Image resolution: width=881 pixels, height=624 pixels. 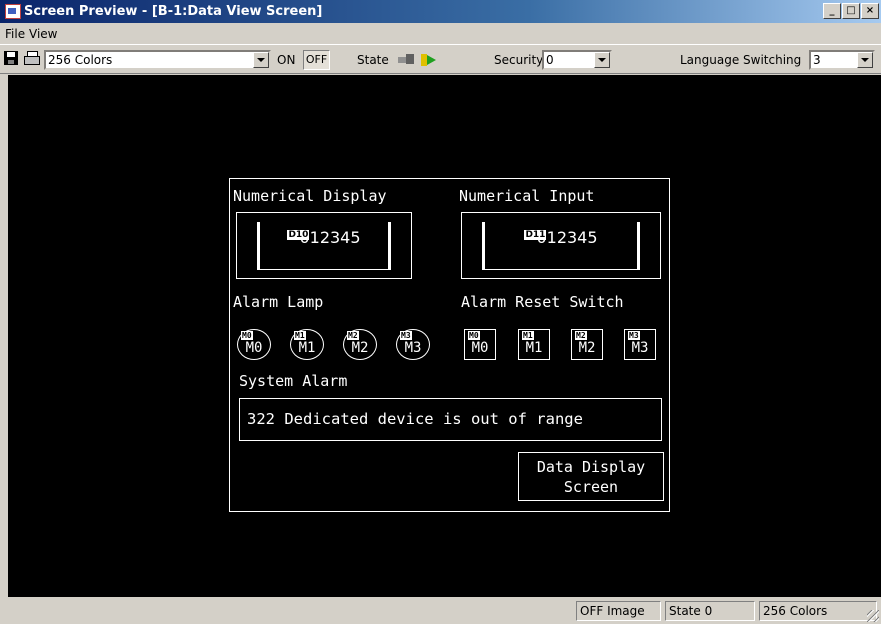 I want to click on security-label: Security, so click(x=519, y=60).